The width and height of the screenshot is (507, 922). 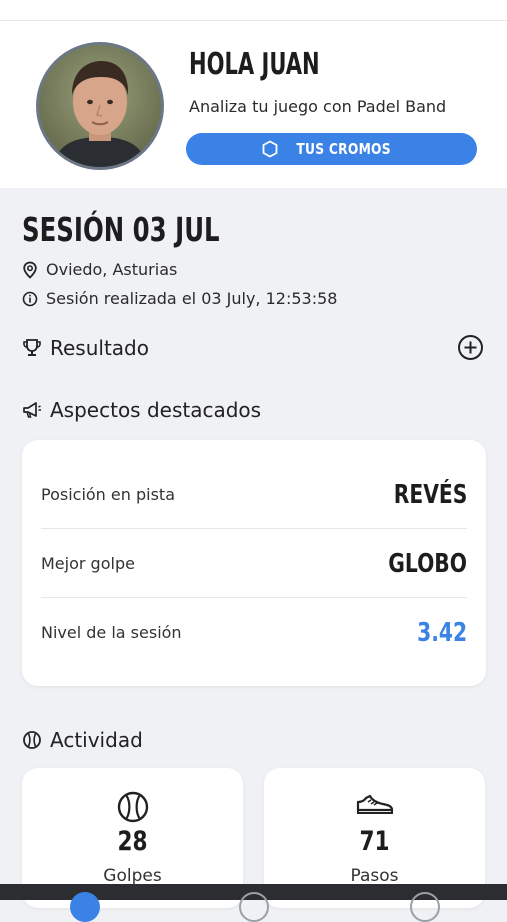 I want to click on result-section-header: Resultado, so click(x=85, y=348).